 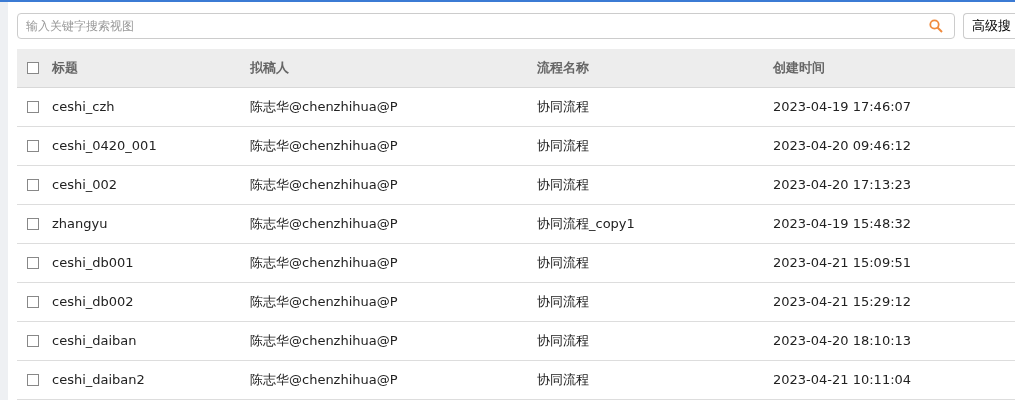 I want to click on created-time-cell: 2023-04-21 10:11:04, so click(x=842, y=380).